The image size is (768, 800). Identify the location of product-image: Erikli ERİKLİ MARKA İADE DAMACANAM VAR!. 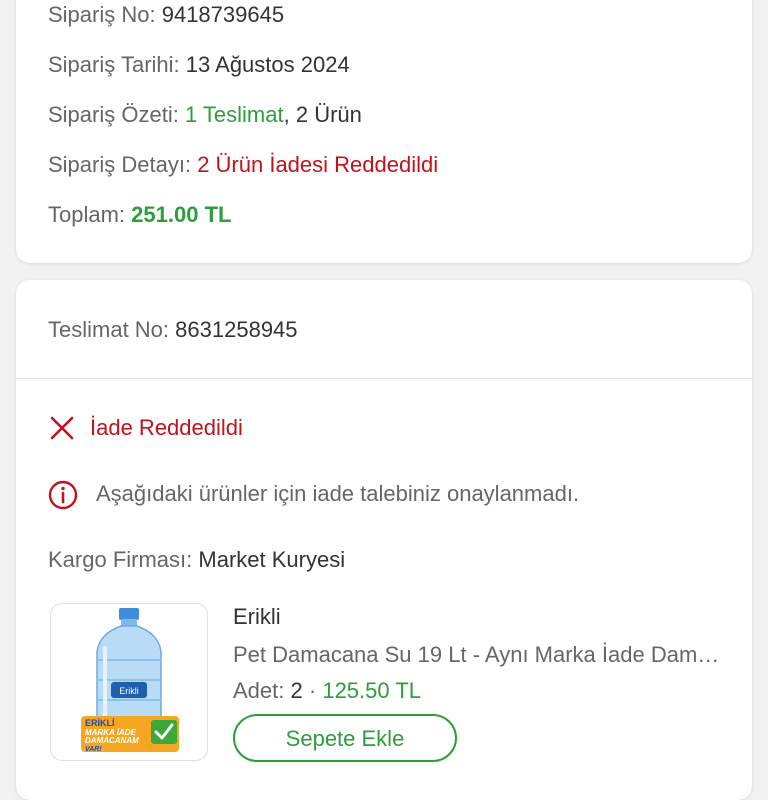
(129, 682).